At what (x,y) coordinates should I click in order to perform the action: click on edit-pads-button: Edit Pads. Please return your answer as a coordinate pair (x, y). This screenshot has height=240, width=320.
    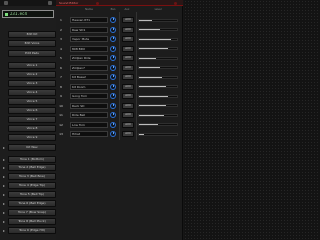
    Looking at the image, I should click on (32, 53).